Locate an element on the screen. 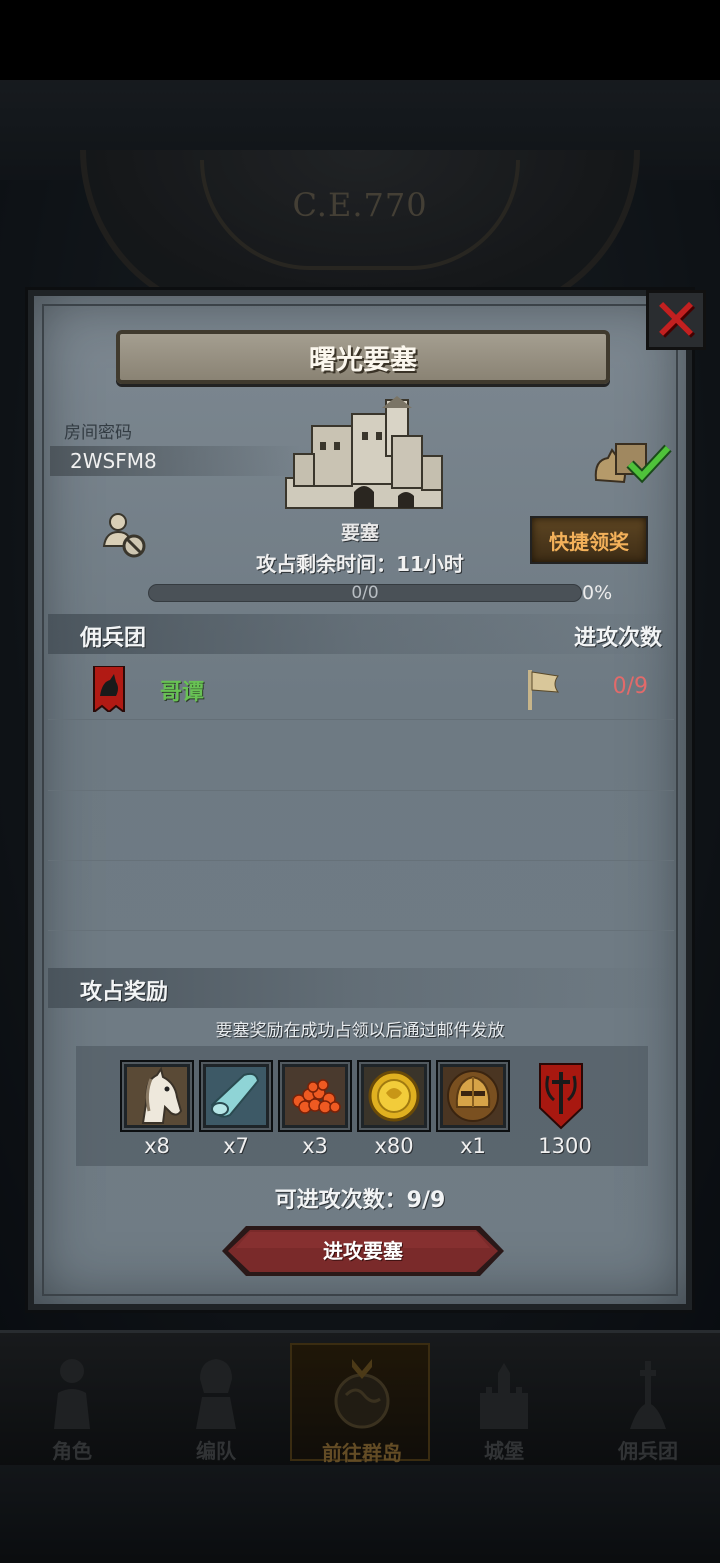  close-icon: ✕ is located at coordinates (676, 320).